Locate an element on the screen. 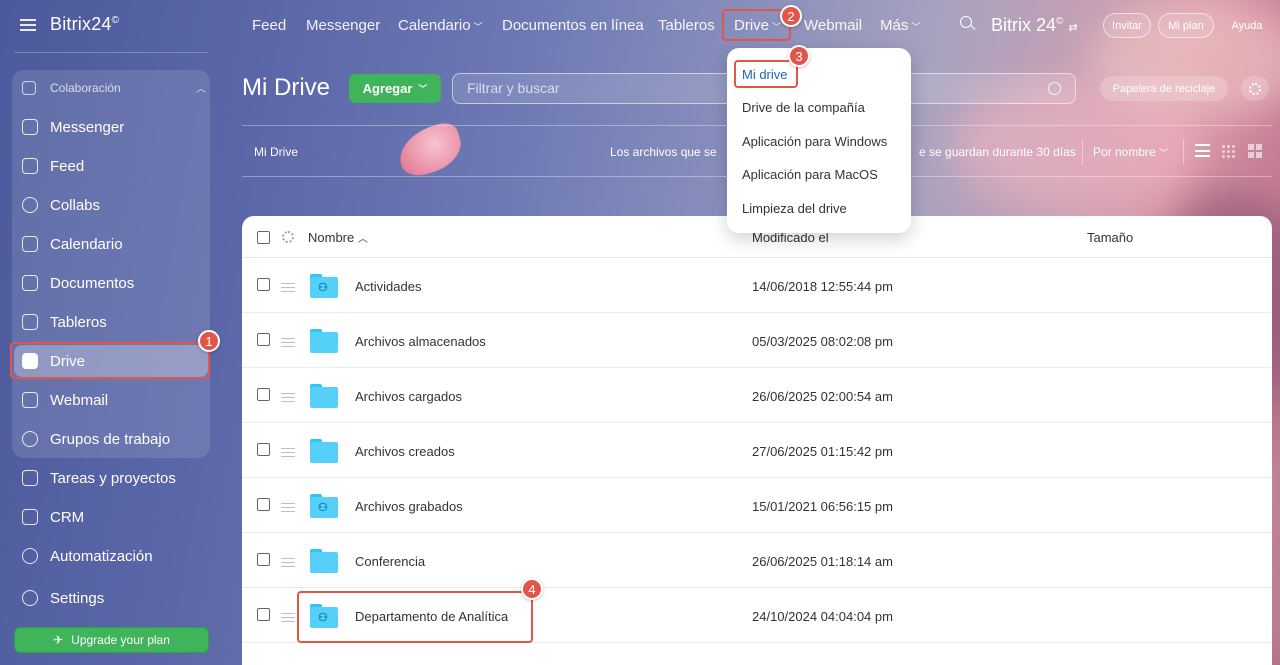 The image size is (1280, 665). collaboration-icon is located at coordinates (29, 87).